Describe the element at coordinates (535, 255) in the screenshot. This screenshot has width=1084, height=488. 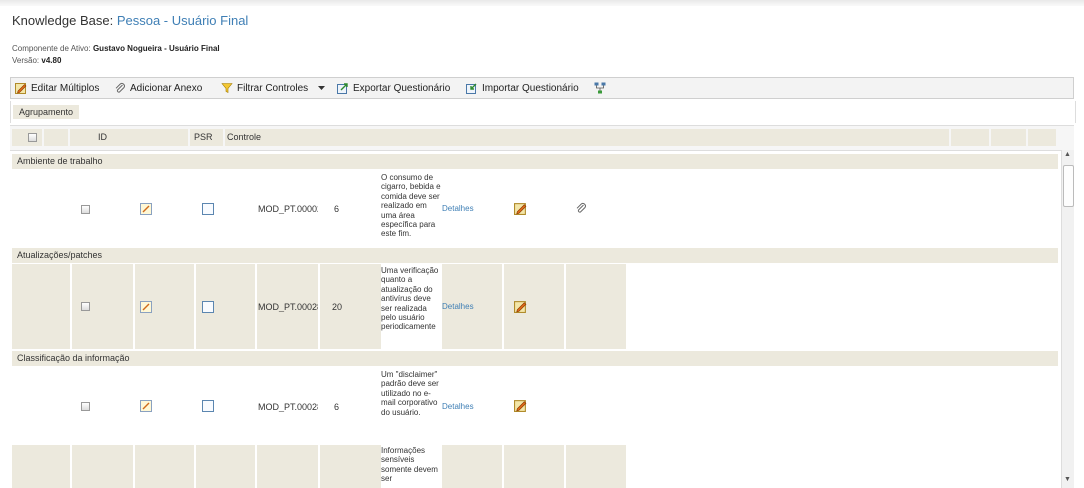
I see `group-header: Atualizações/patches` at that location.